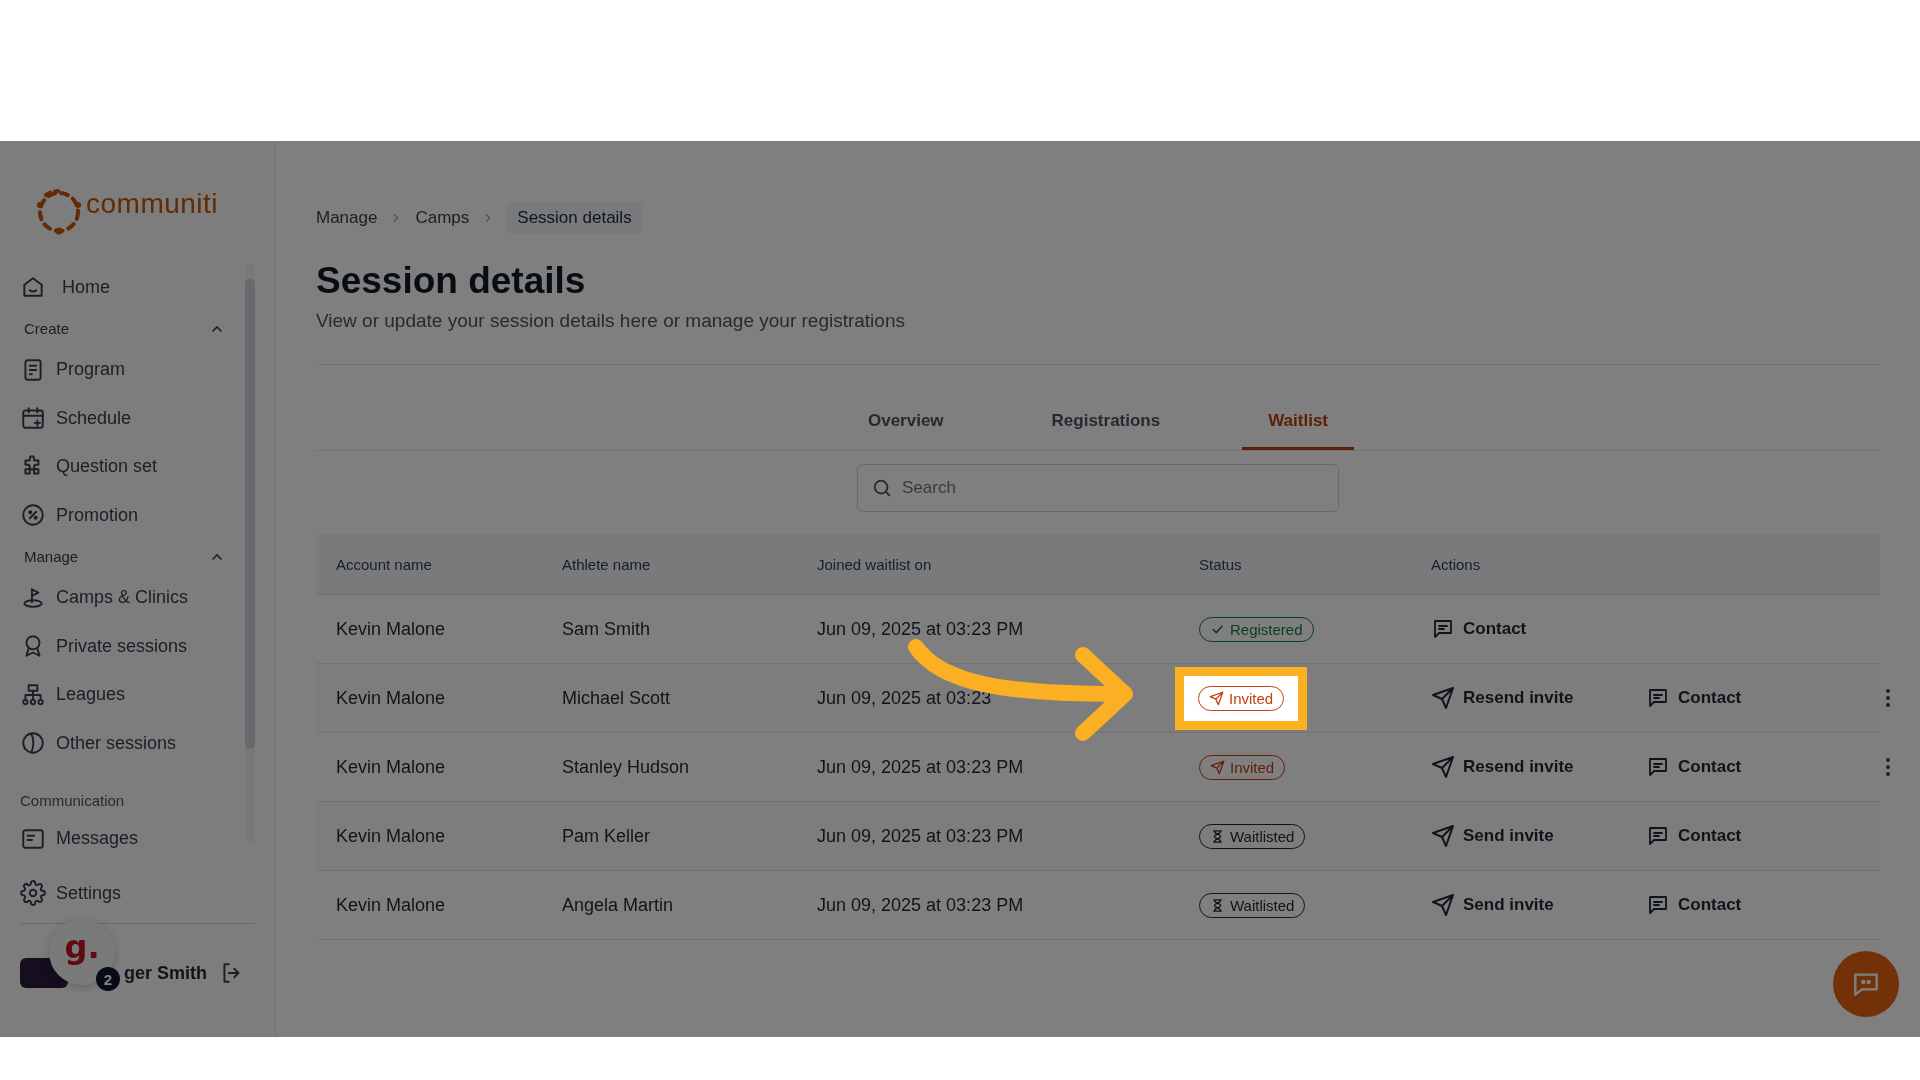  I want to click on nav-item: Camps & Clinics, so click(129, 598).